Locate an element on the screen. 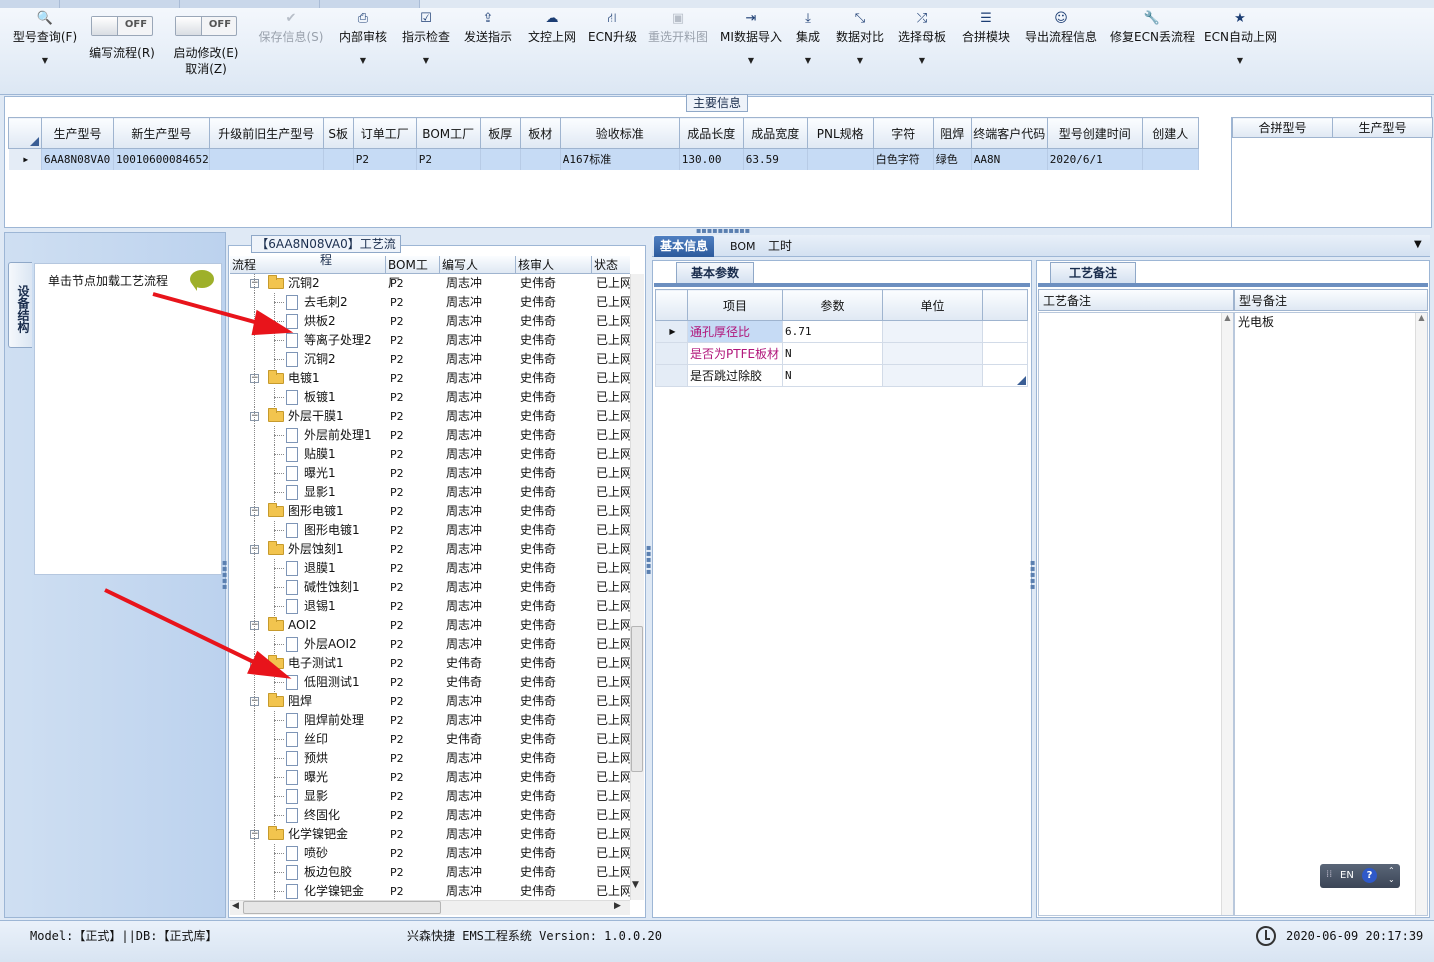 Image resolution: width=1434 pixels, height=962 pixels. tree-node-row: − 沉铜2 P2 周志冲 史伟奇 已上网 is located at coordinates (430, 283).